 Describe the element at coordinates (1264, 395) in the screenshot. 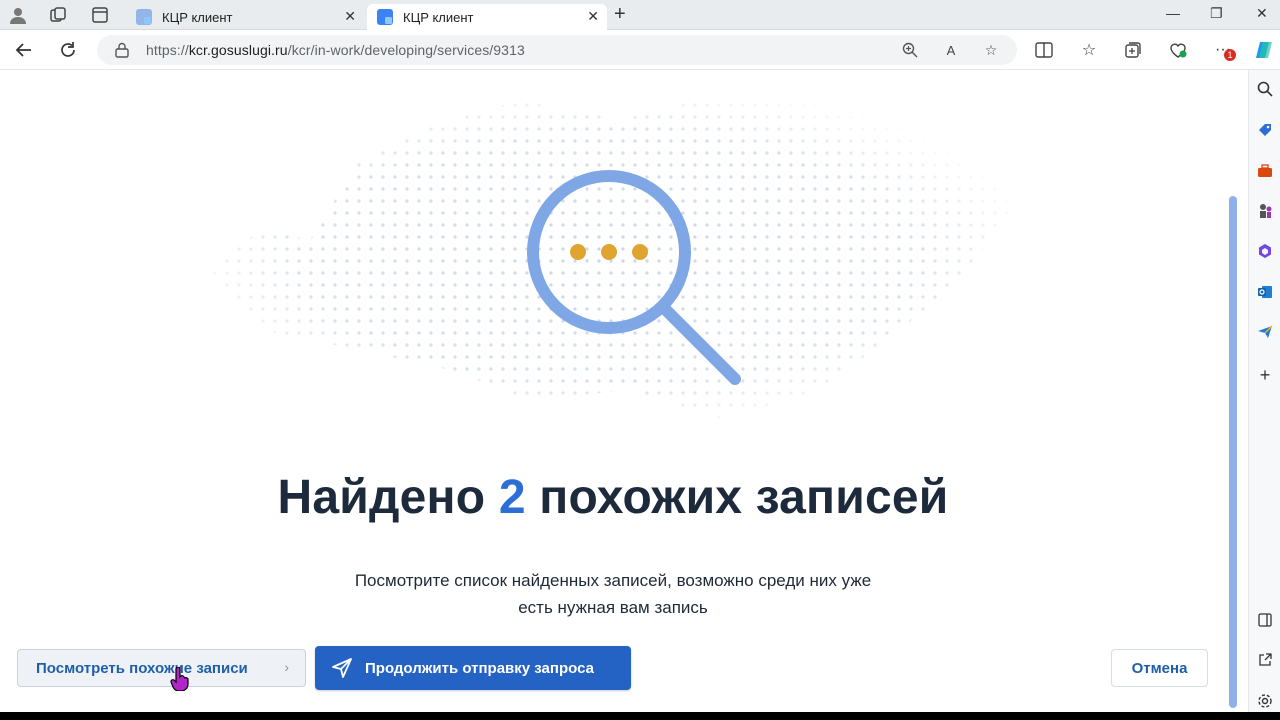

I see `browser-sidebar: +` at that location.